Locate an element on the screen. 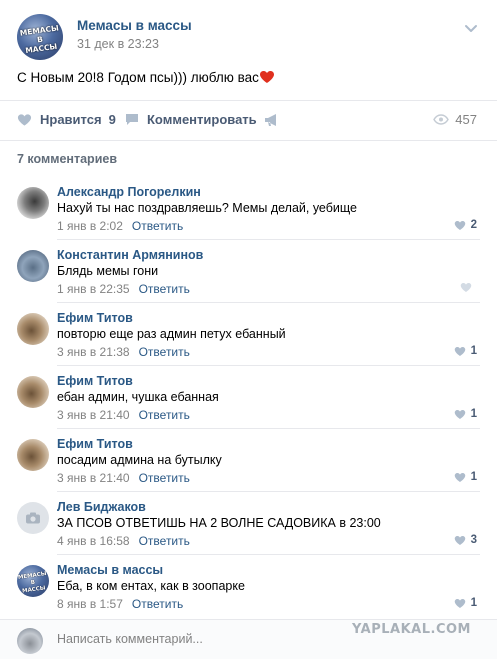  views-counter: 457 is located at coordinates (455, 119).